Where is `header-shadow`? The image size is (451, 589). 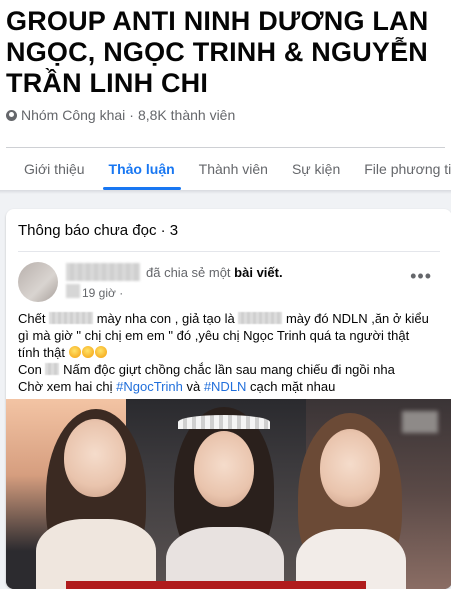 header-shadow is located at coordinates (225, 192).